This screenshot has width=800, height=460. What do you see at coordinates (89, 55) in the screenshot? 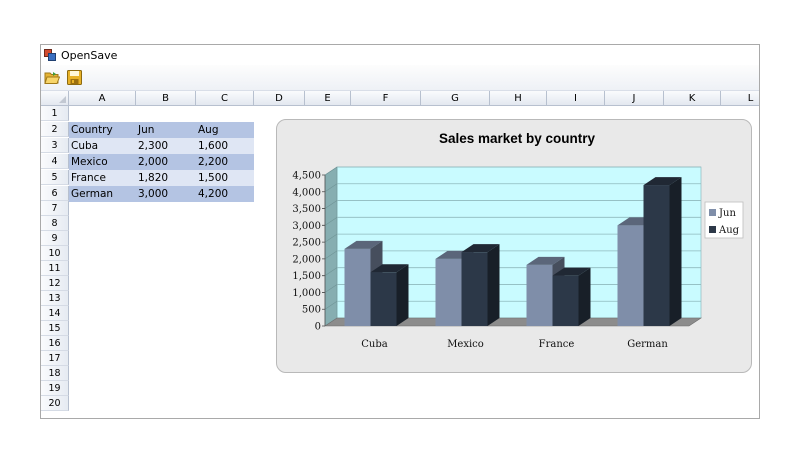
I see `window-title: OpenSave` at bounding box center [89, 55].